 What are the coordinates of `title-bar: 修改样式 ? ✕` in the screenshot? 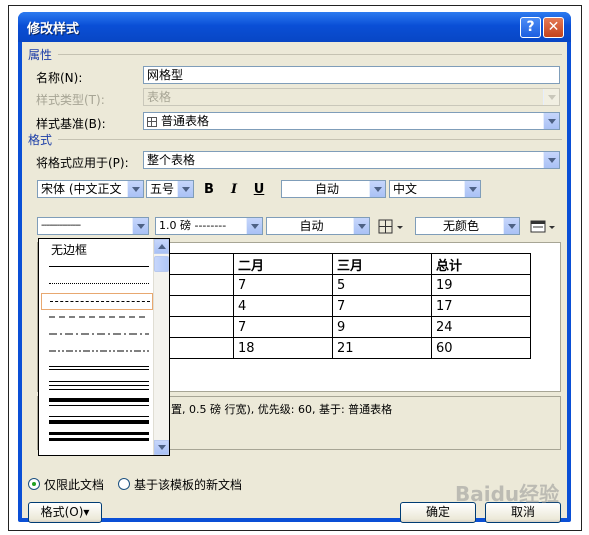 It's located at (294, 27).